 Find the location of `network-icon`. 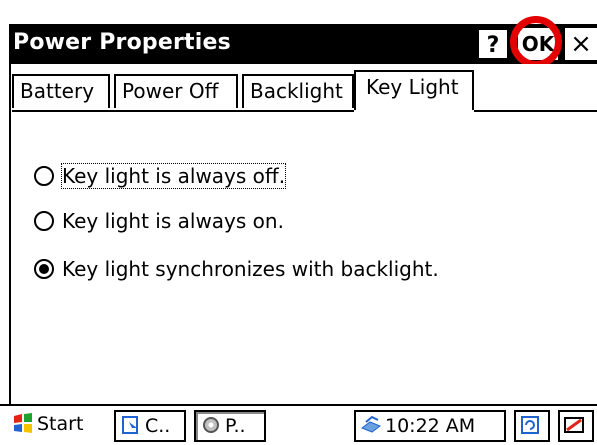

network-icon is located at coordinates (371, 424).